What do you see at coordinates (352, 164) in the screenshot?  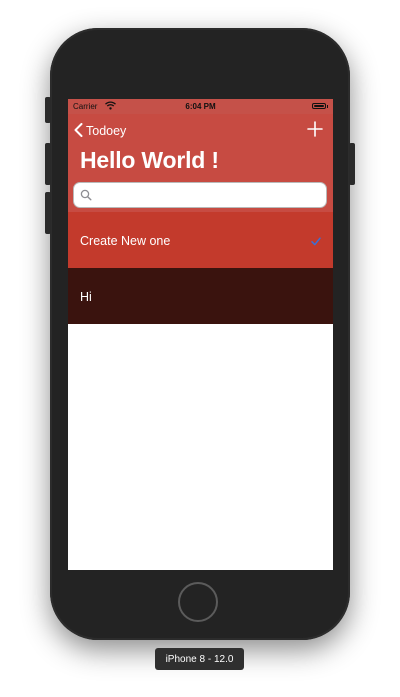 I see `power-button` at bounding box center [352, 164].